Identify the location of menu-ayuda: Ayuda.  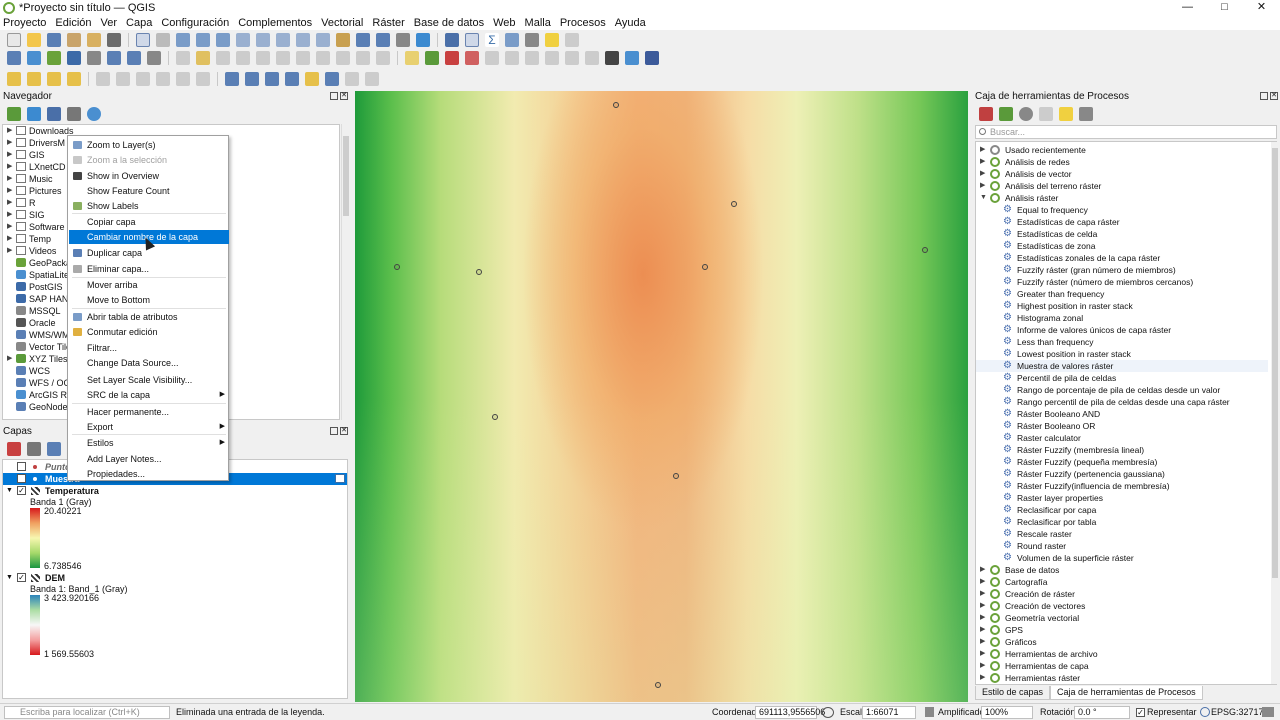
(630, 23).